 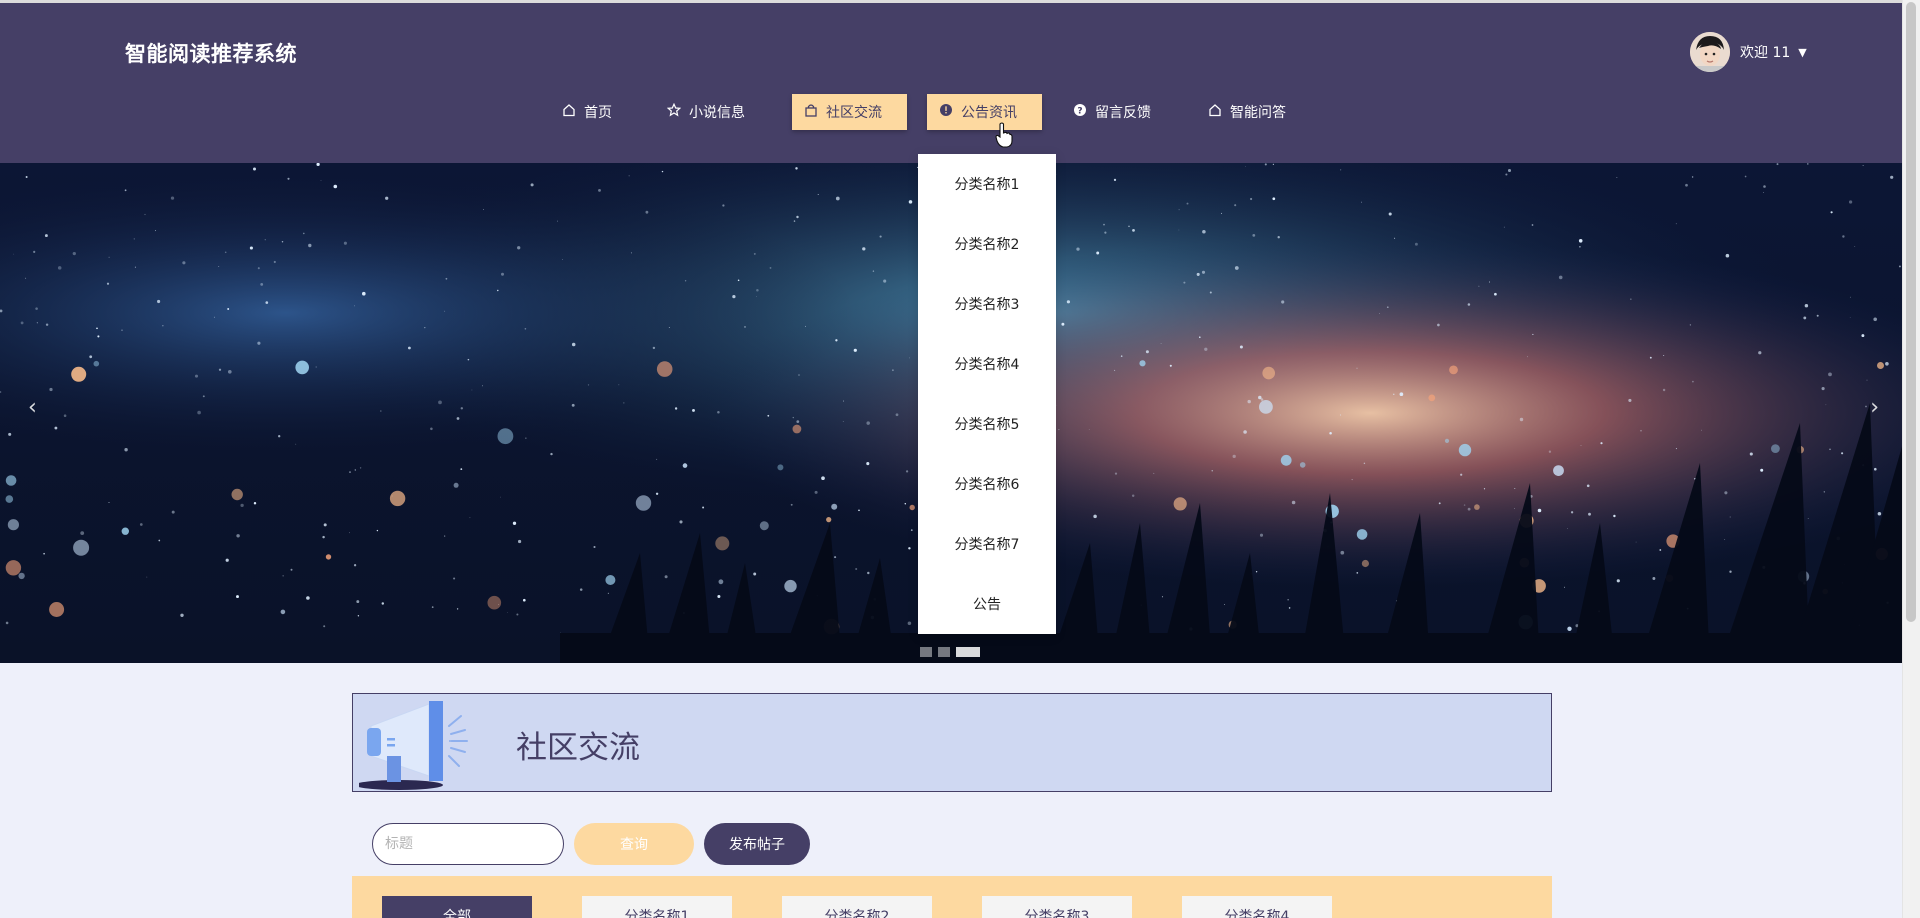 What do you see at coordinates (578, 748) in the screenshot?
I see `section-title: 社区交流` at bounding box center [578, 748].